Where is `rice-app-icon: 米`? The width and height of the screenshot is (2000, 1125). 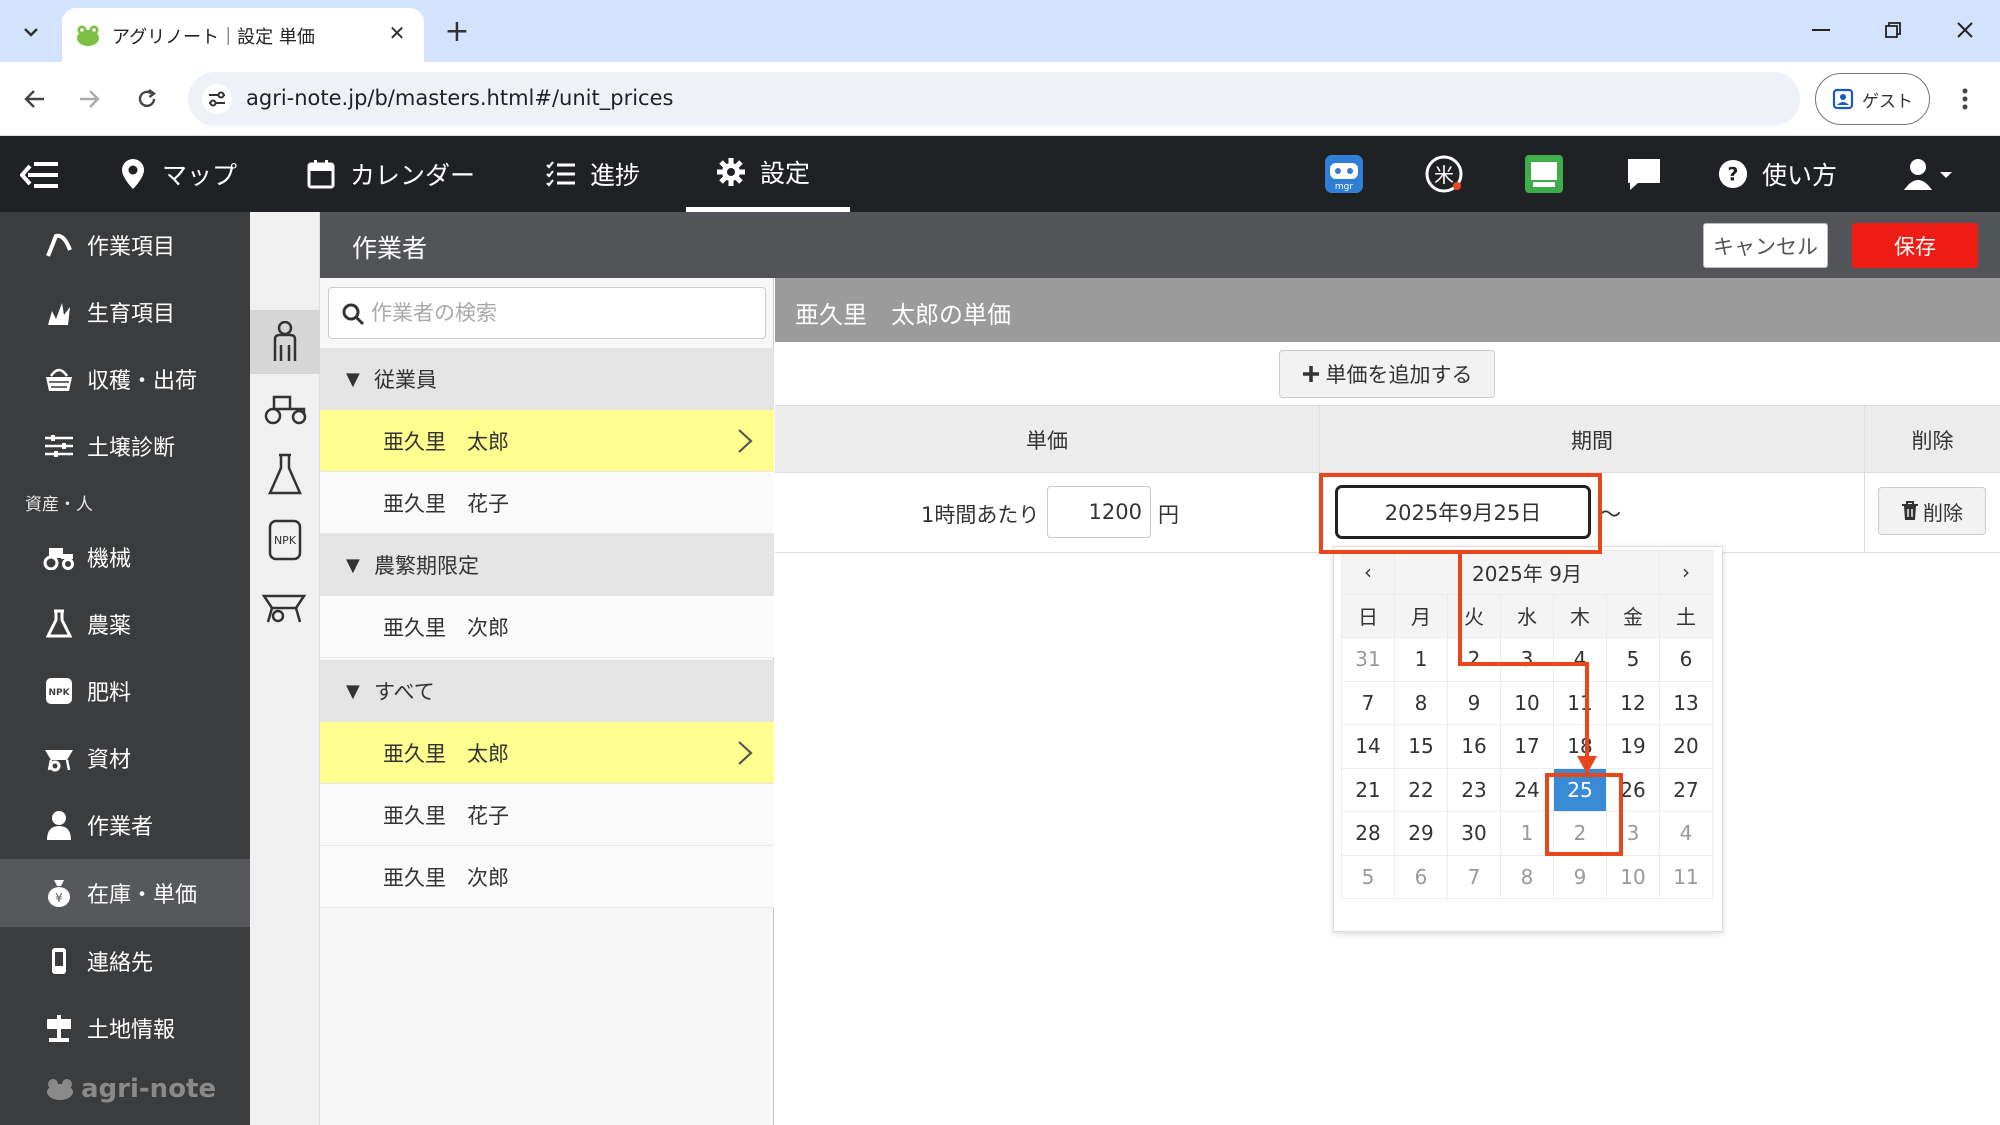 rice-app-icon: 米 is located at coordinates (1444, 174).